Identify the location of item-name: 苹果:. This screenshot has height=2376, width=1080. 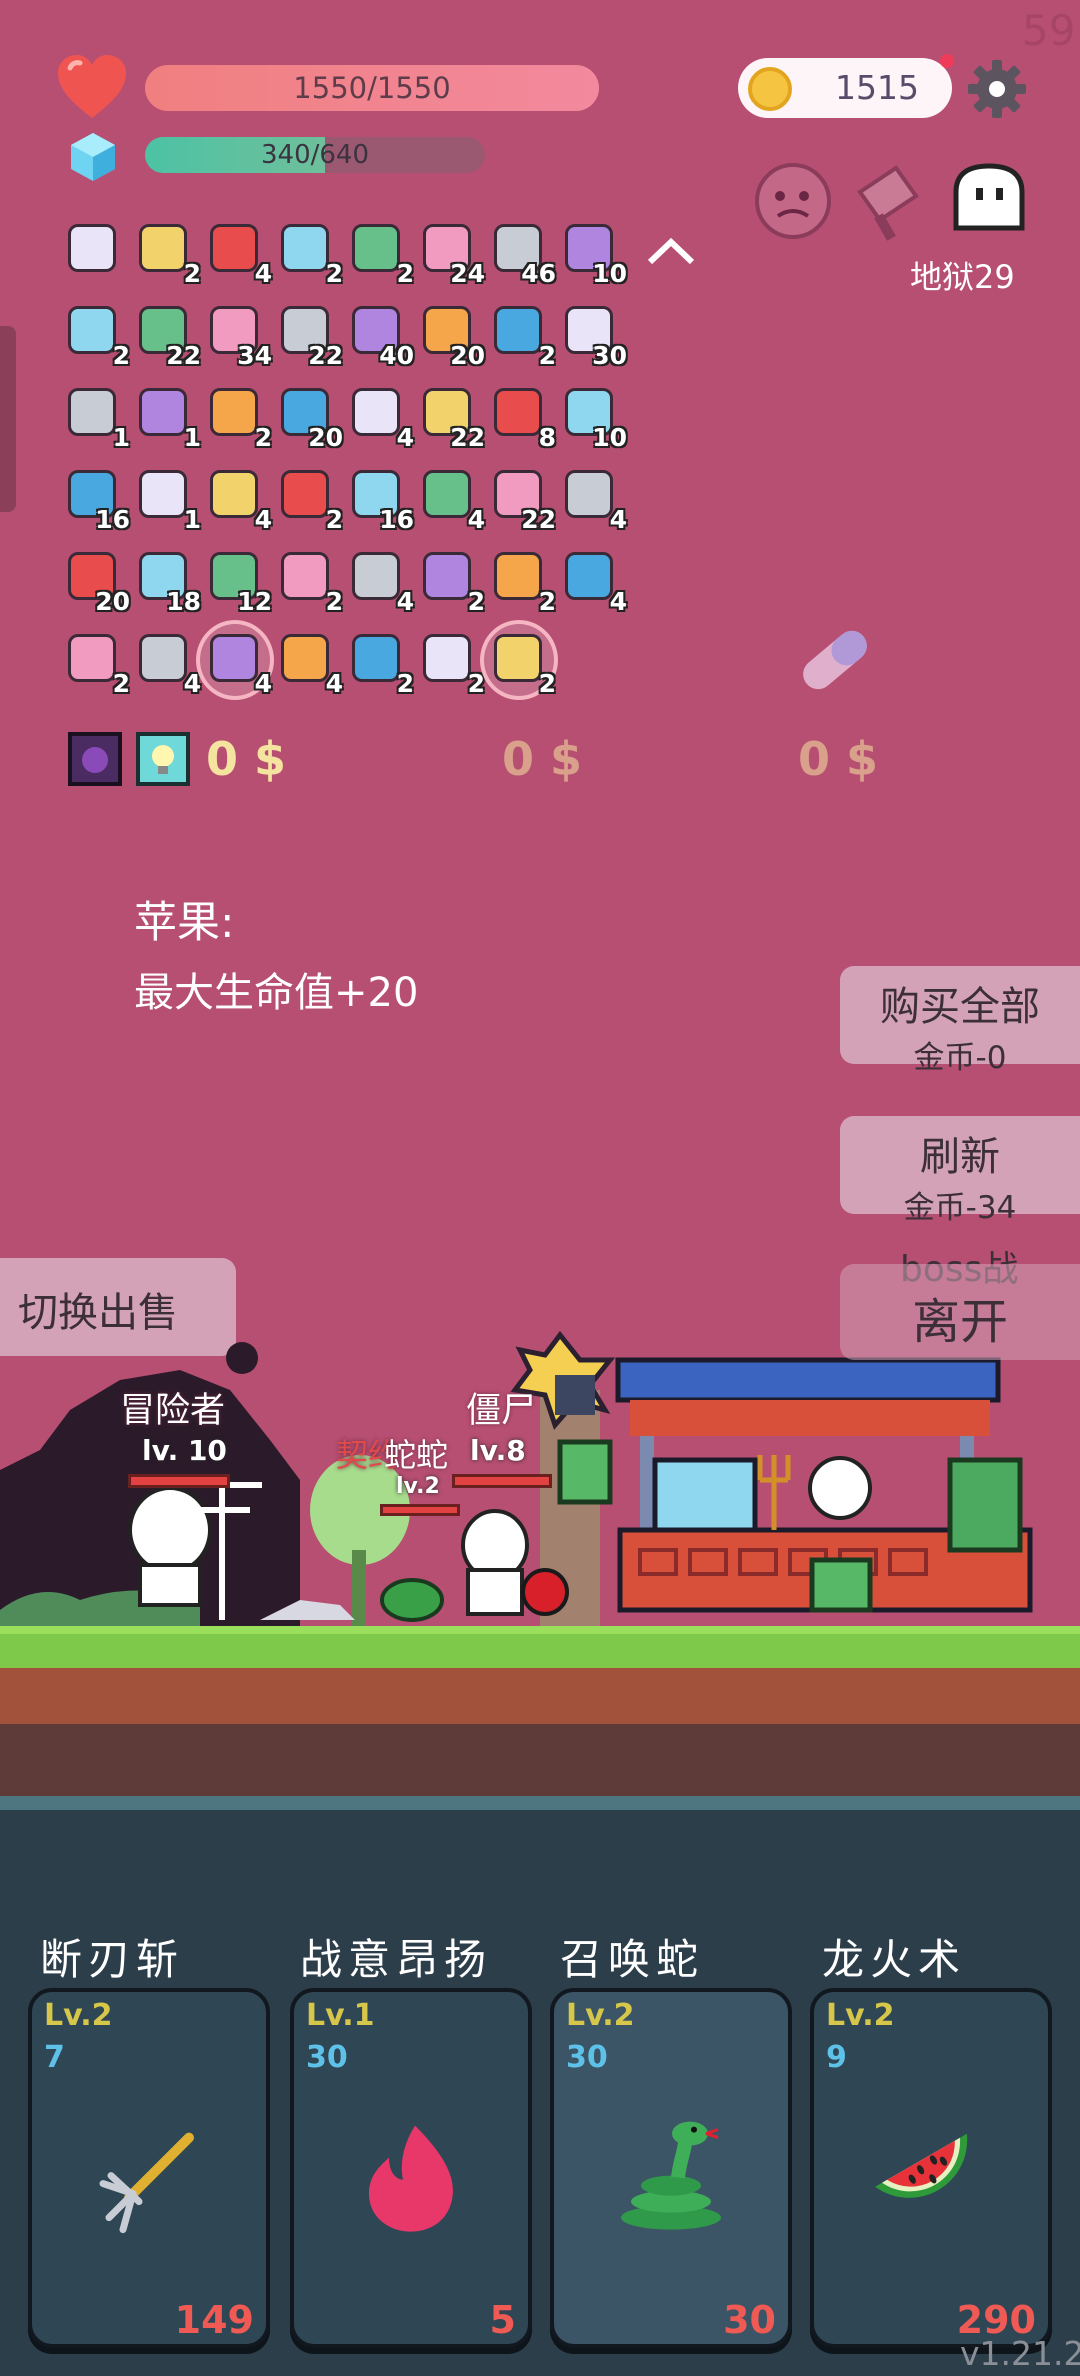
(184, 923).